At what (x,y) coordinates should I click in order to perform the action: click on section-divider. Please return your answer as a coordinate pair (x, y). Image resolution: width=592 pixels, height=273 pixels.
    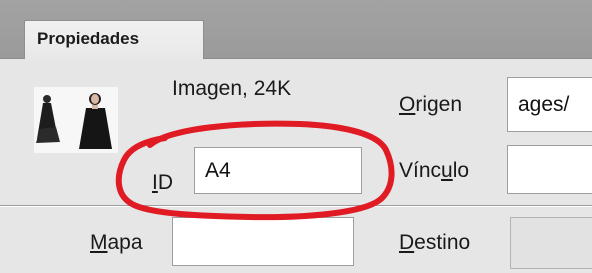
    Looking at the image, I should click on (296, 206).